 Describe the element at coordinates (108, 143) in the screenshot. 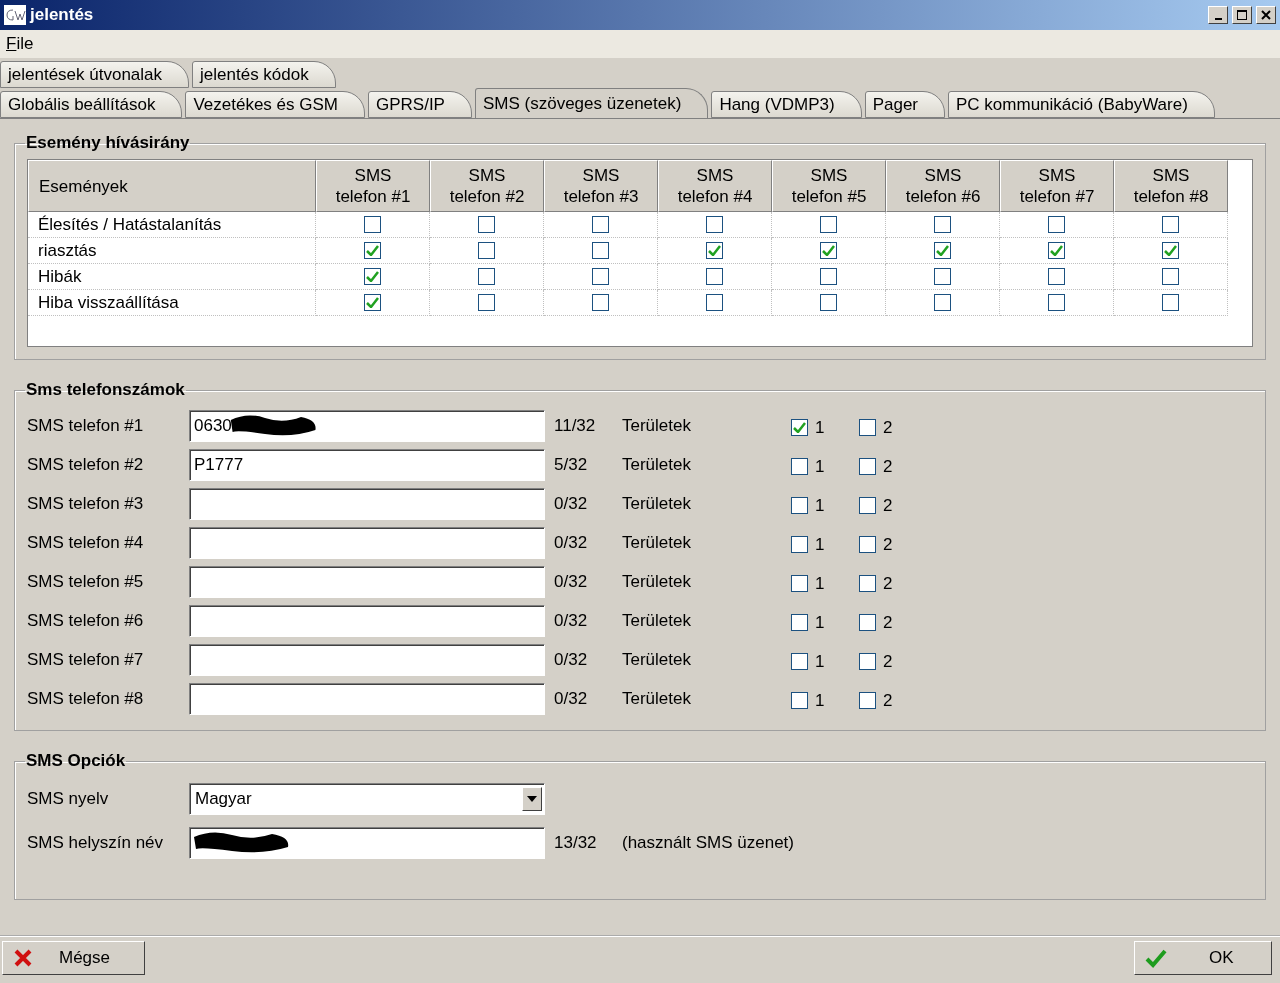

I see `group-title: Esemény hívásirány` at that location.